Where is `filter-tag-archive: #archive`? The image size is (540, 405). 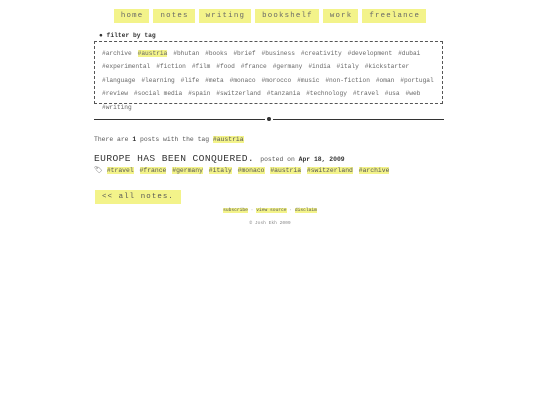
filter-tag-archive: #archive is located at coordinates (117, 53).